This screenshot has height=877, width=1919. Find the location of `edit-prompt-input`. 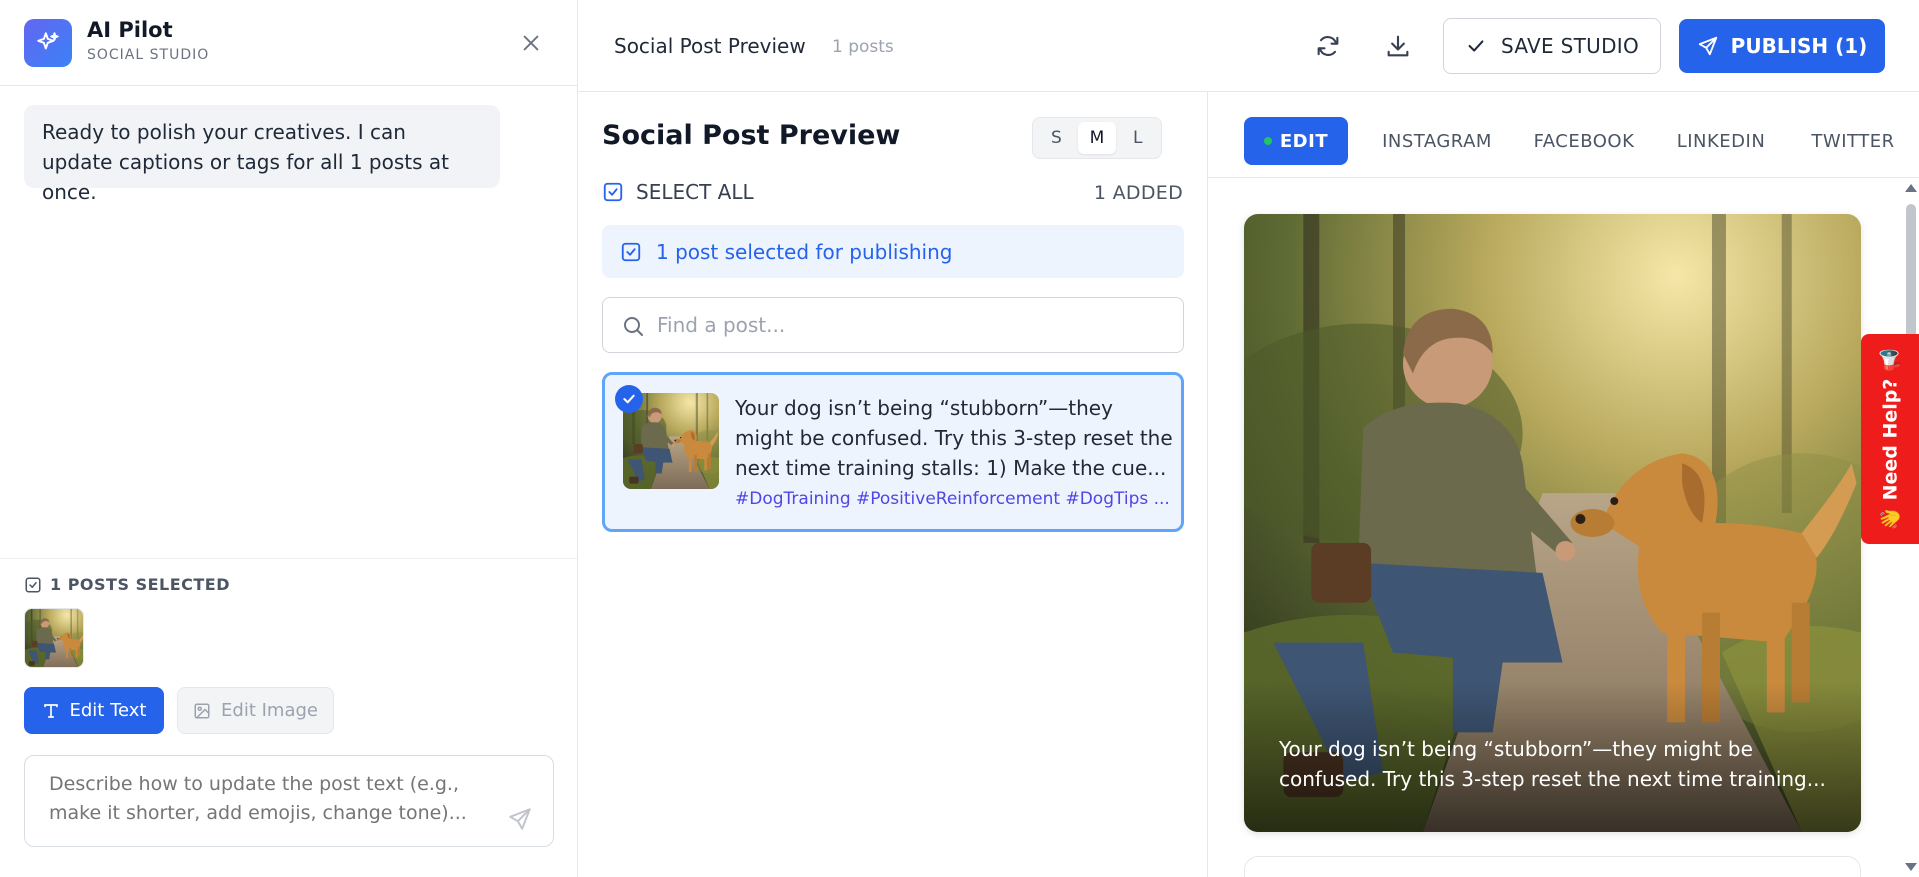

edit-prompt-input is located at coordinates (289, 801).